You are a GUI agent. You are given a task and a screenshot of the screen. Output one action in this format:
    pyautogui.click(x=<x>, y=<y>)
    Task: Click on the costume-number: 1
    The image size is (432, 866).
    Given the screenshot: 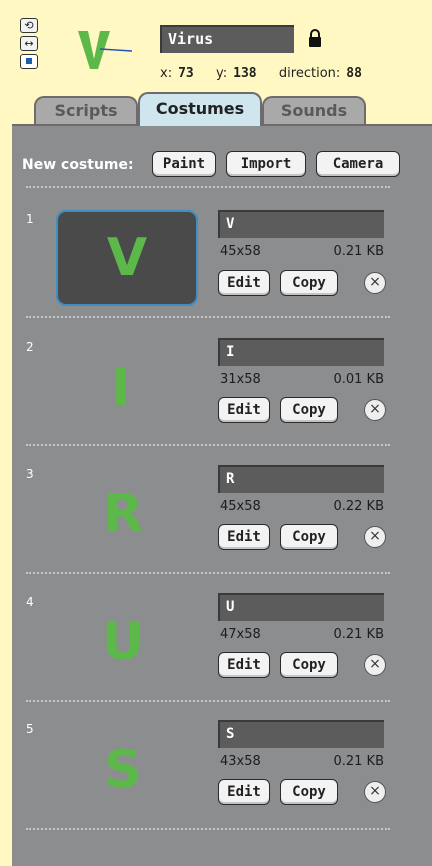 What is the action you would take?
    pyautogui.click(x=30, y=219)
    